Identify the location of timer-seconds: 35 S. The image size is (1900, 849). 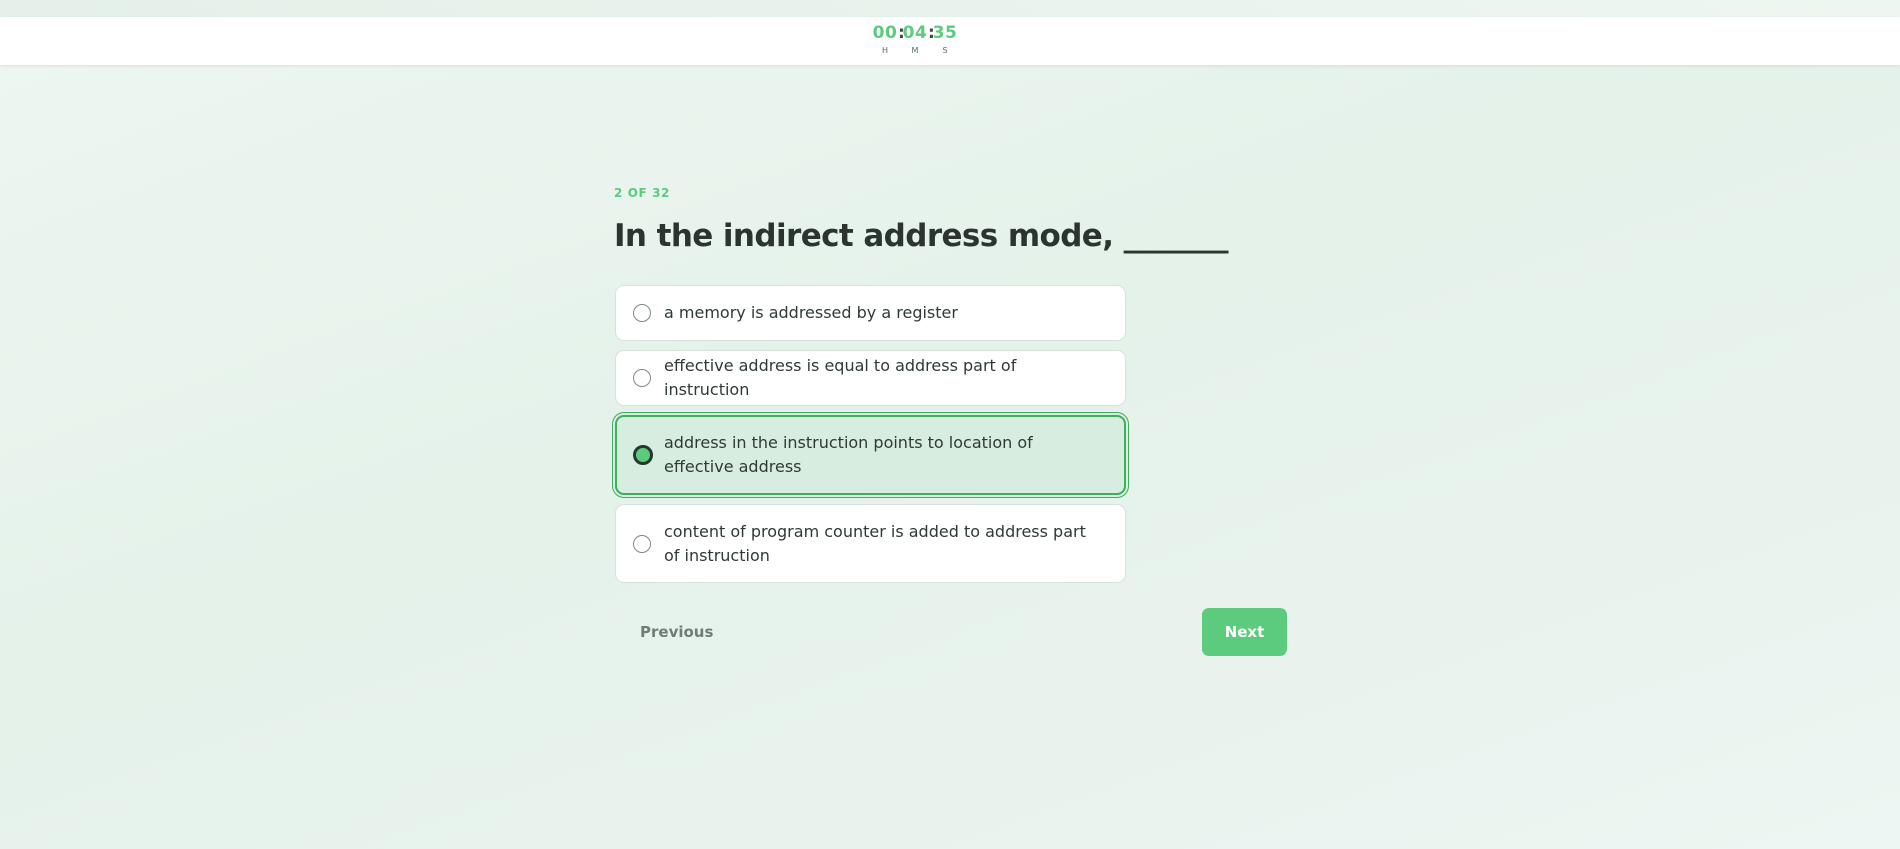
(945, 39).